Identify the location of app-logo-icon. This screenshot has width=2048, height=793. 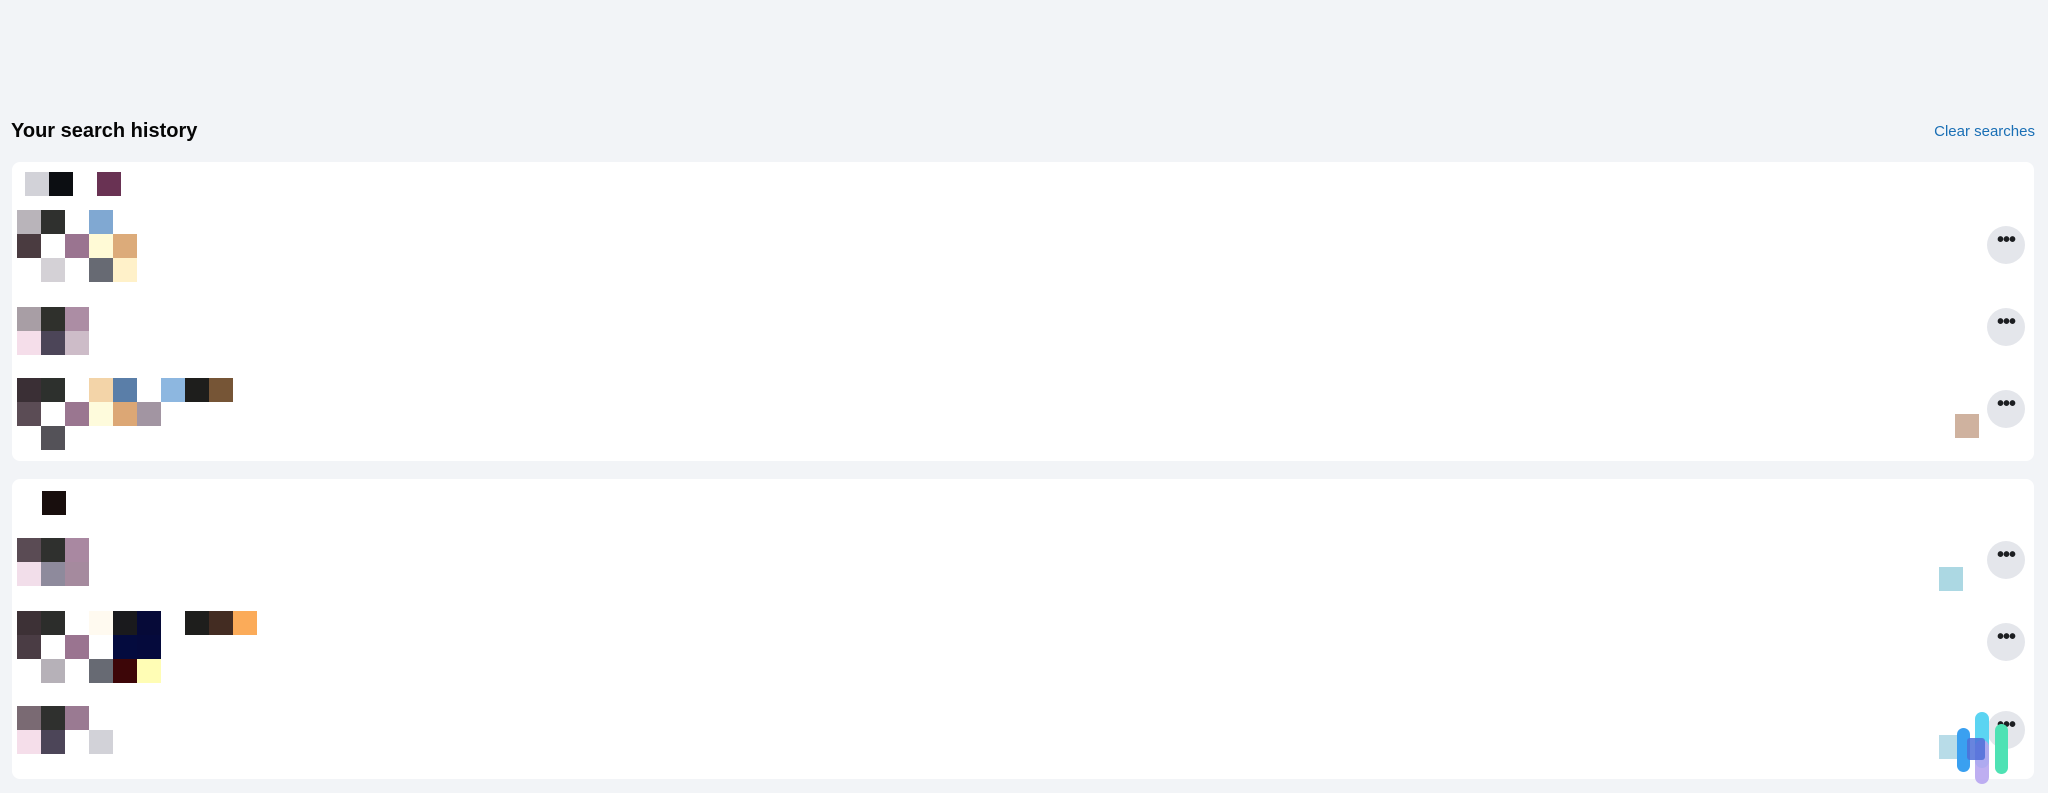
(1982, 748).